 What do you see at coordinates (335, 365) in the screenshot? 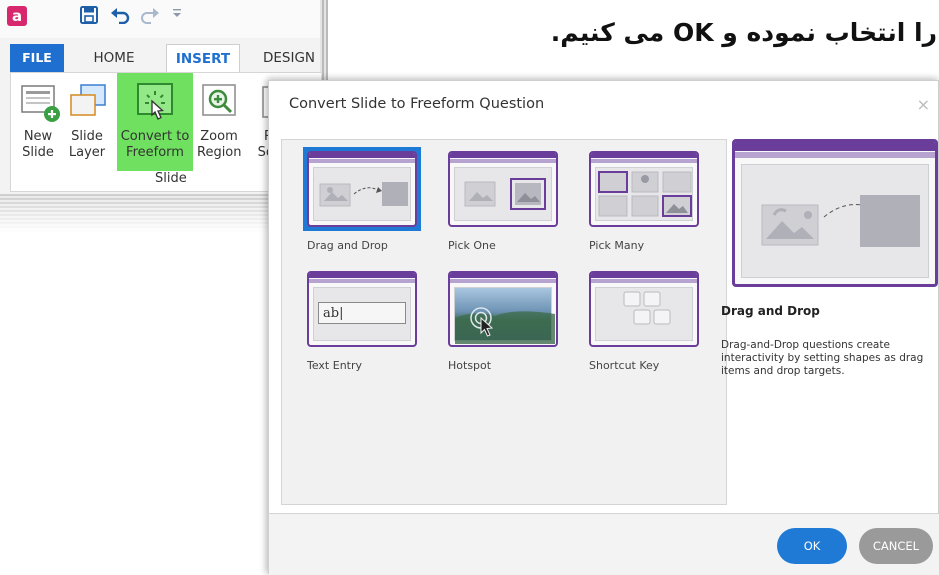
I see `question-type-label: Text Entry` at bounding box center [335, 365].